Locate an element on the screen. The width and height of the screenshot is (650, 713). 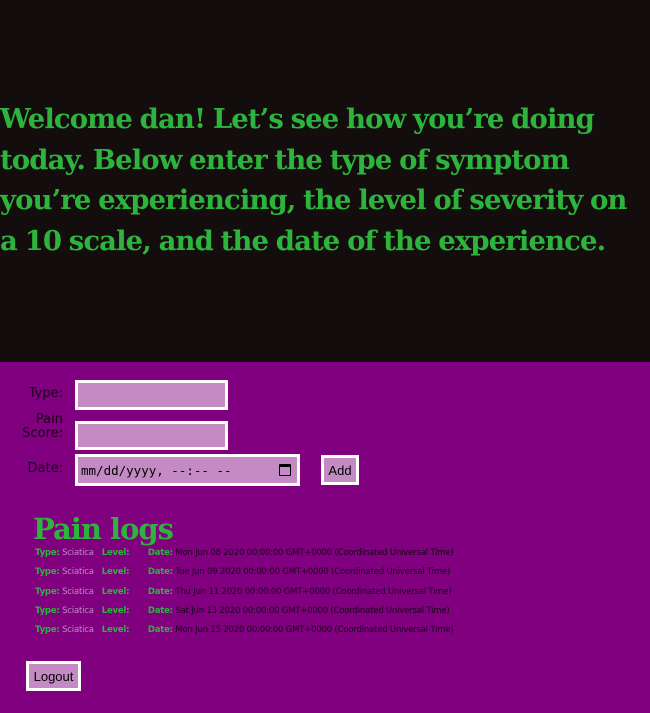
pain-logs-heading: Pain logs is located at coordinates (103, 529).